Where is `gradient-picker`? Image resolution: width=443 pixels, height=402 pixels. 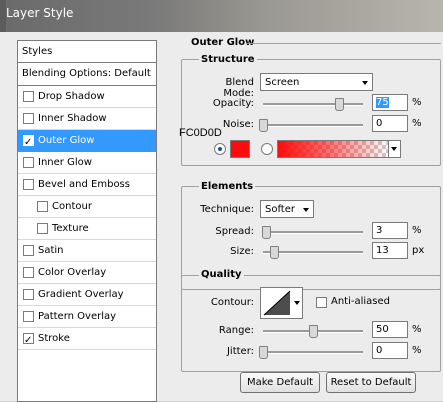 gradient-picker is located at coordinates (333, 149).